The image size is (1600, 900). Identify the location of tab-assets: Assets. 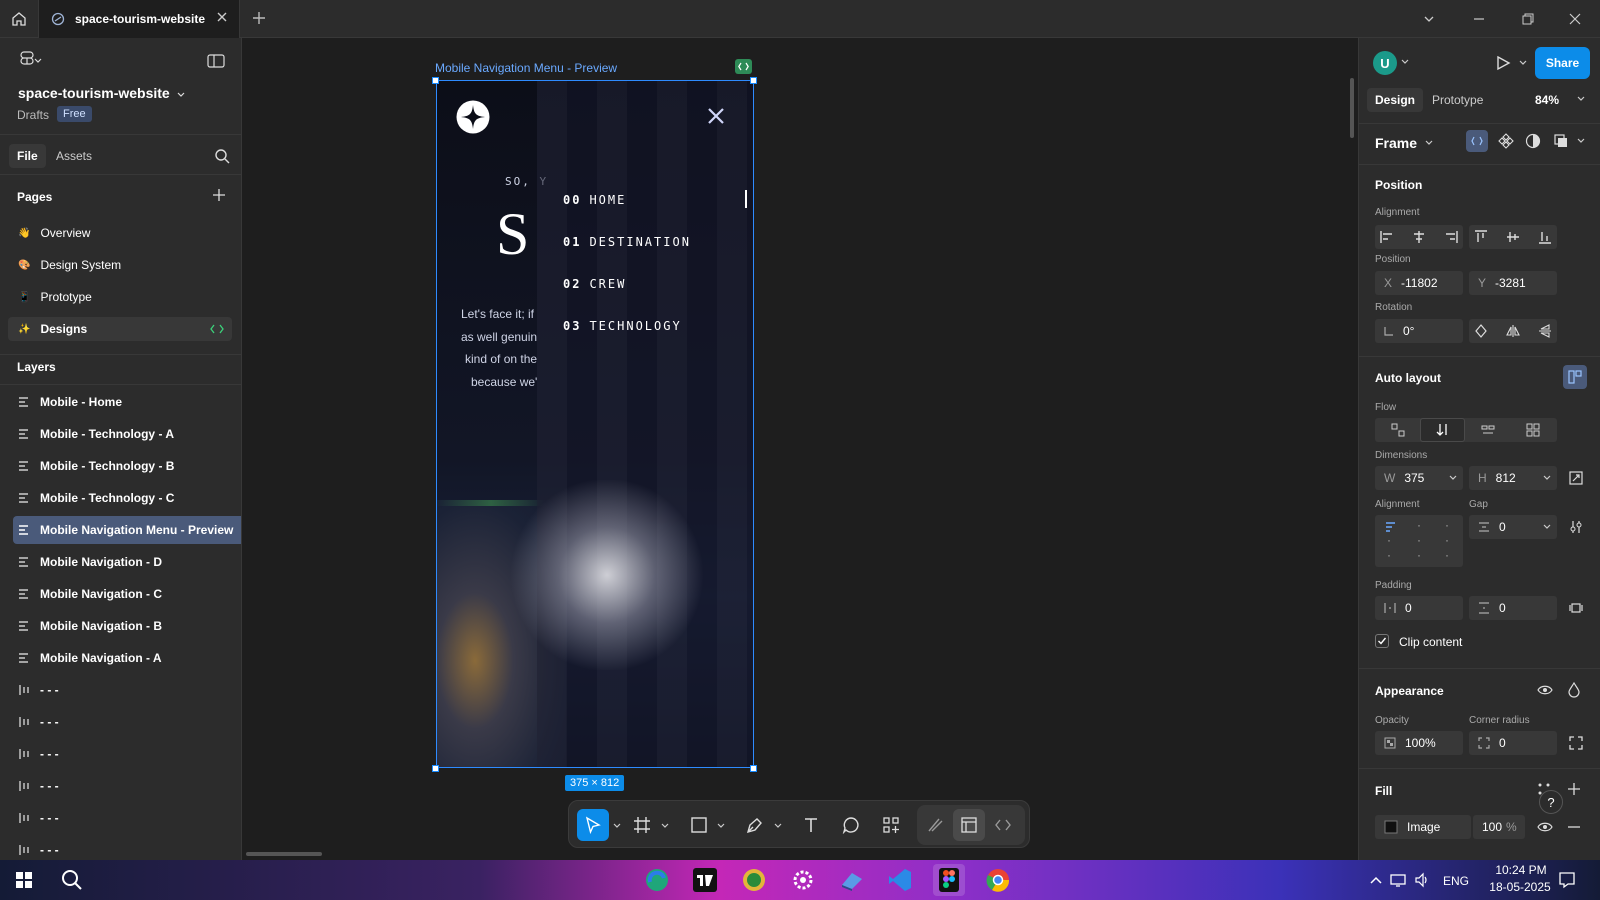
(74, 156).